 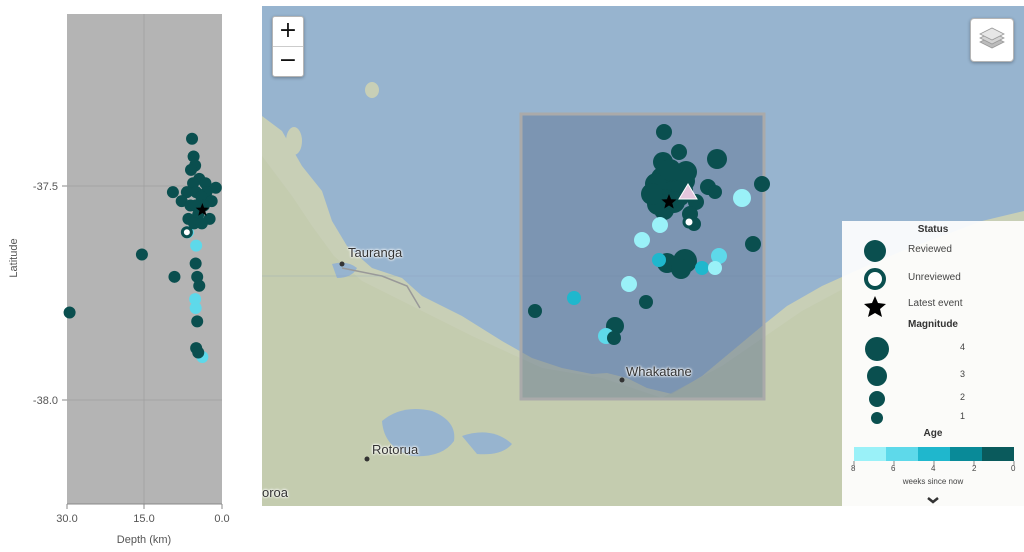 I want to click on magnitude-label: 2, so click(x=963, y=397).